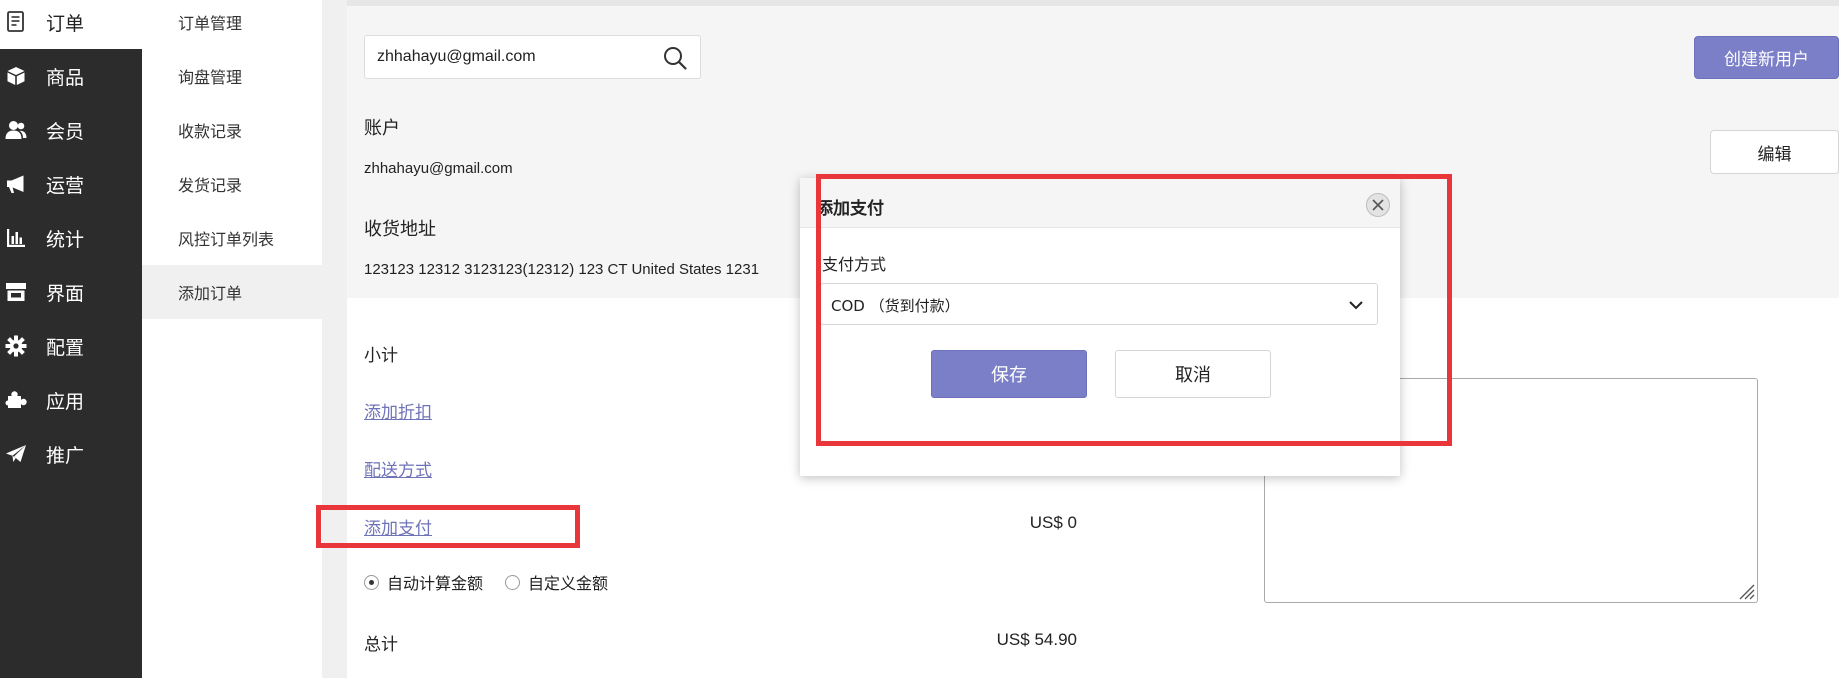  Describe the element at coordinates (232, 292) in the screenshot. I see `subnav-item-add-order: 添加订单` at that location.